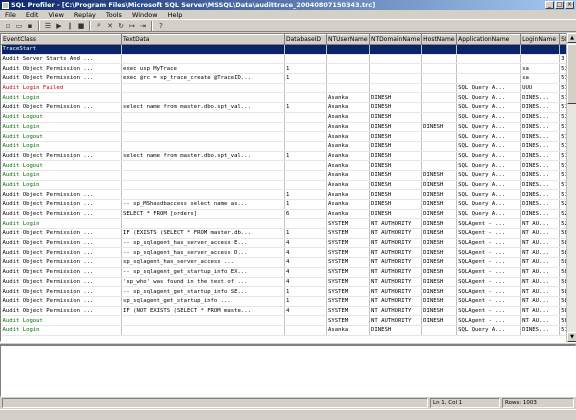  Describe the element at coordinates (59, 26) in the screenshot. I see `start-icon: ▶` at that location.